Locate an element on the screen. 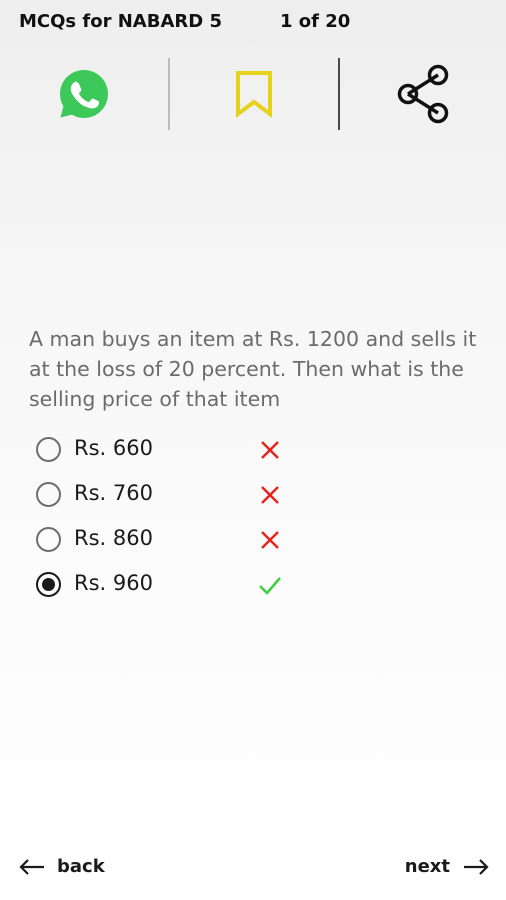 The image size is (506, 900). arrow-right-icon is located at coordinates (476, 866).